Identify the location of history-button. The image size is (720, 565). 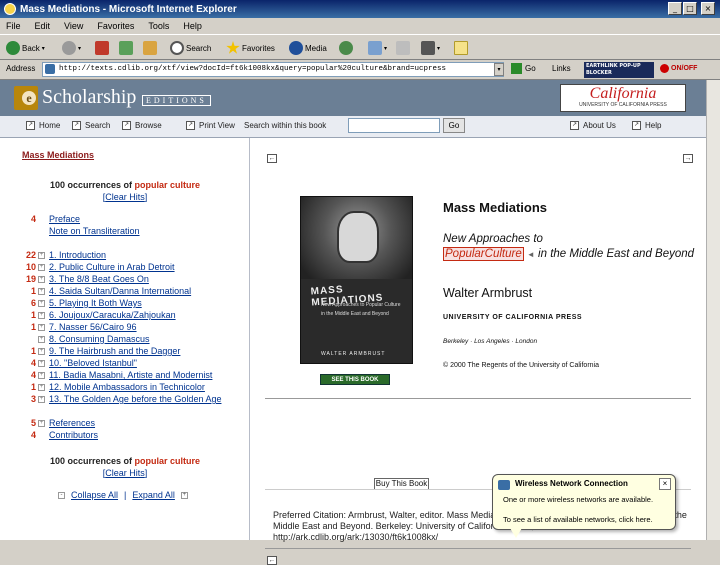
(346, 48).